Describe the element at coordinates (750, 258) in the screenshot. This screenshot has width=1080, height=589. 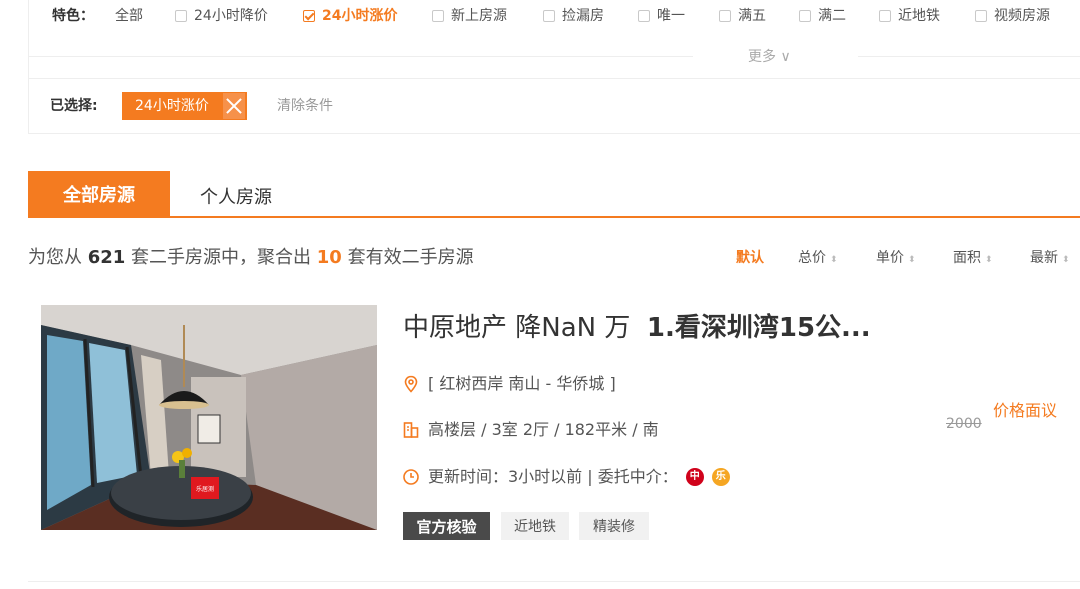
I see `sort-default: 默认` at that location.